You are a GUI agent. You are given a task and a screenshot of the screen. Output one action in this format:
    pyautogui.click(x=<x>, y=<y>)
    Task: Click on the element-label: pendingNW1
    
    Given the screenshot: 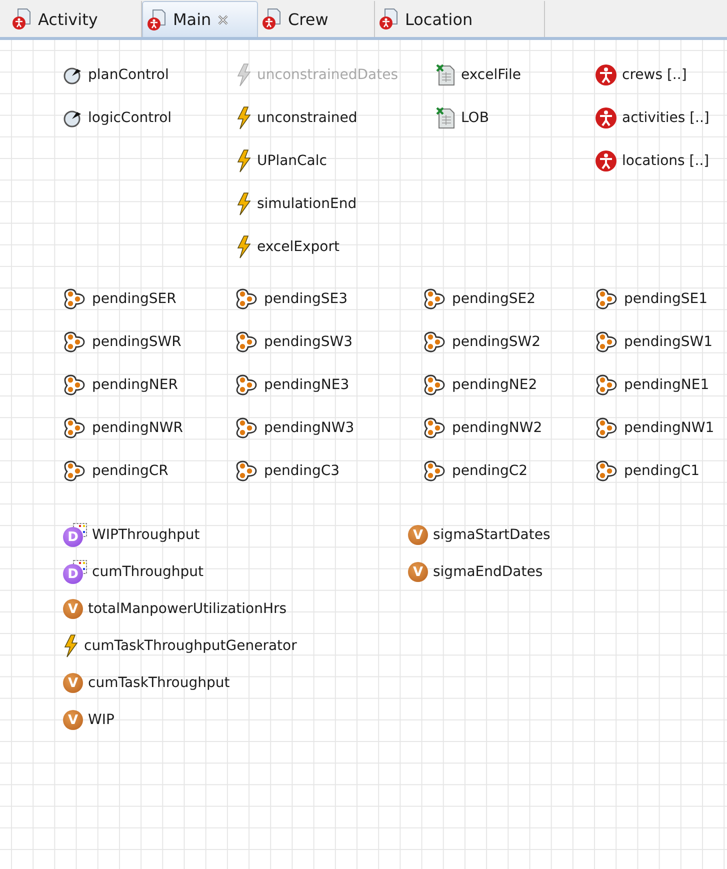 What is the action you would take?
    pyautogui.click(x=669, y=428)
    